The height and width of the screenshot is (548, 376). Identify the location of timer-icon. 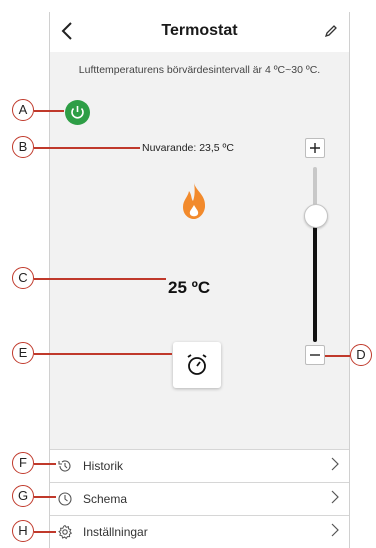
(197, 364).